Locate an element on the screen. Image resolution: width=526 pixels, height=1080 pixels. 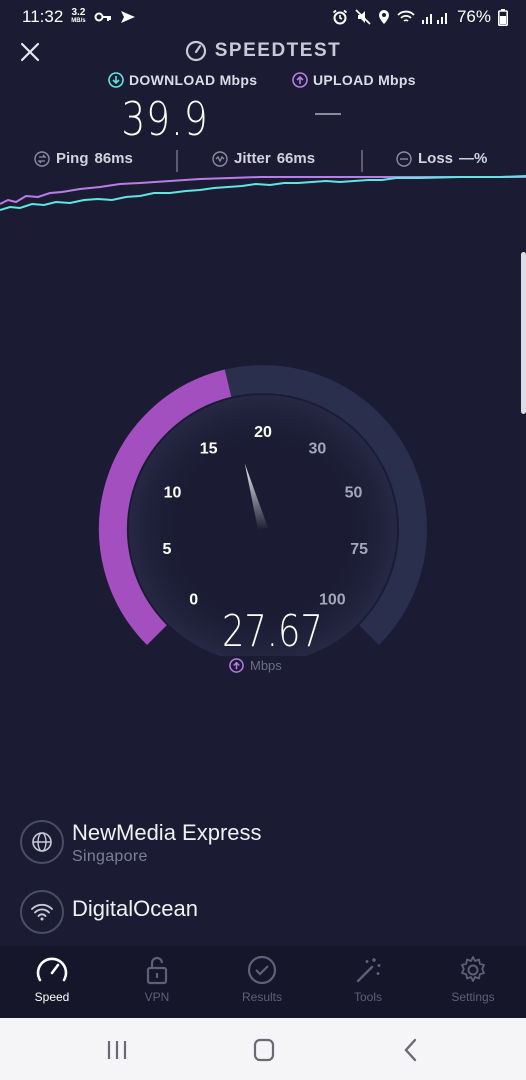
current-speed-value: 27.67 is located at coordinates (272, 631).